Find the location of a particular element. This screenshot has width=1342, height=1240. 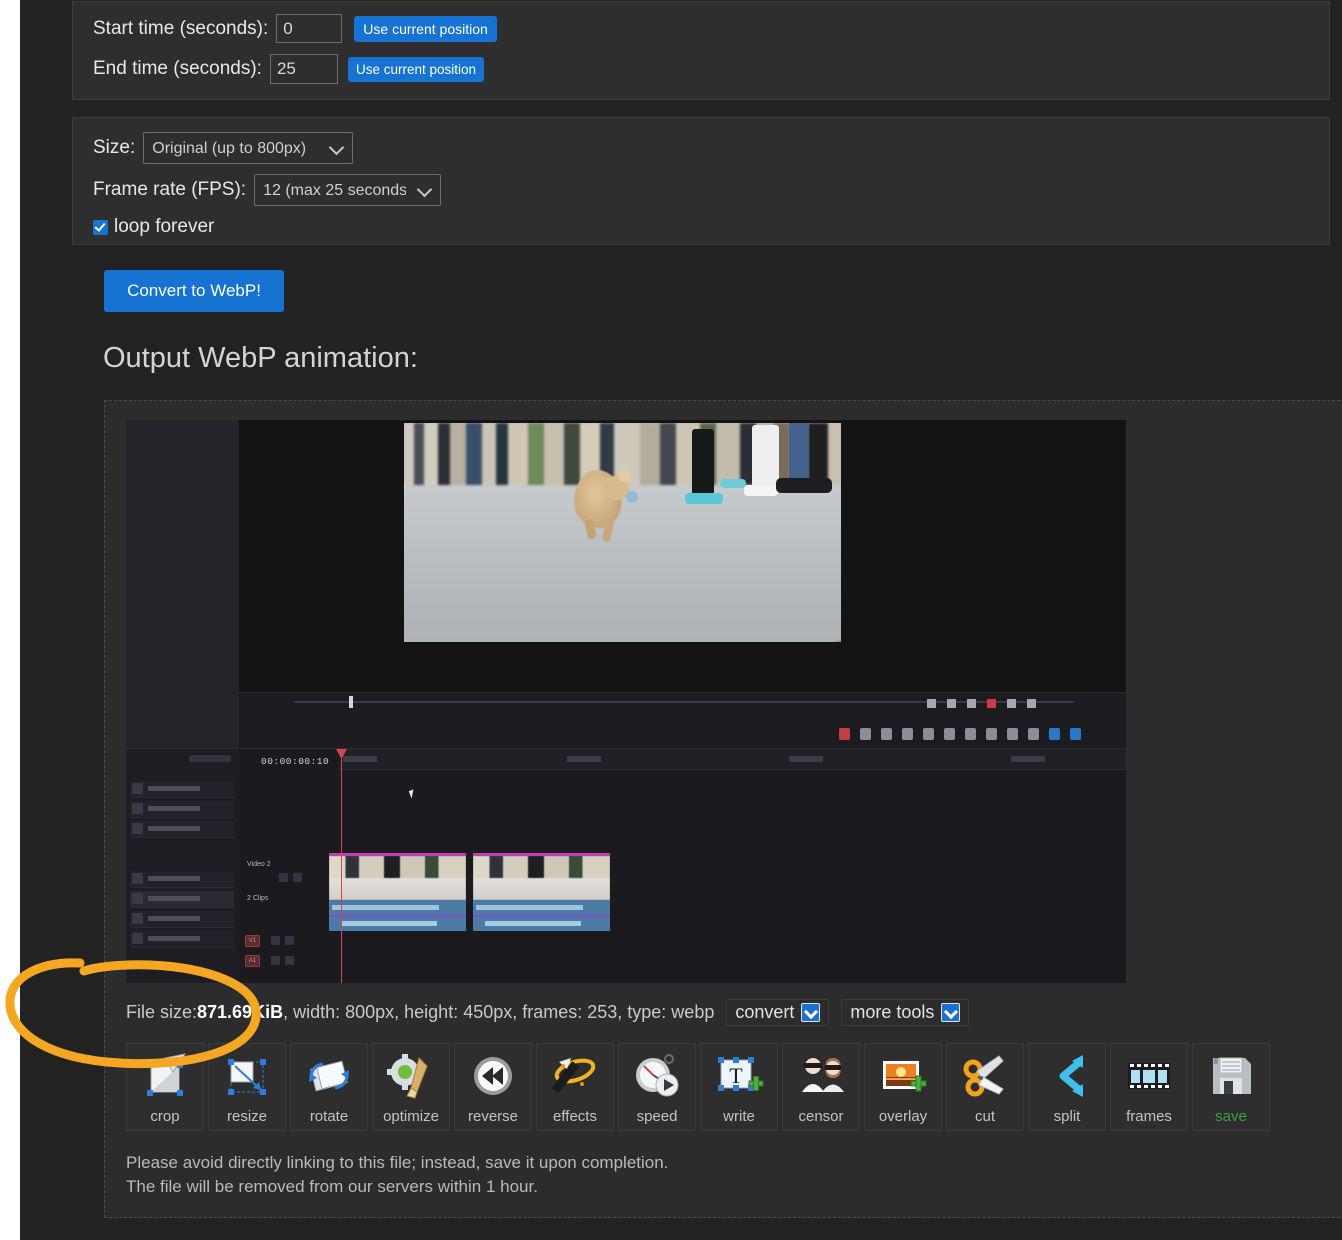

tool-label: rotate is located at coordinates (329, 1116).